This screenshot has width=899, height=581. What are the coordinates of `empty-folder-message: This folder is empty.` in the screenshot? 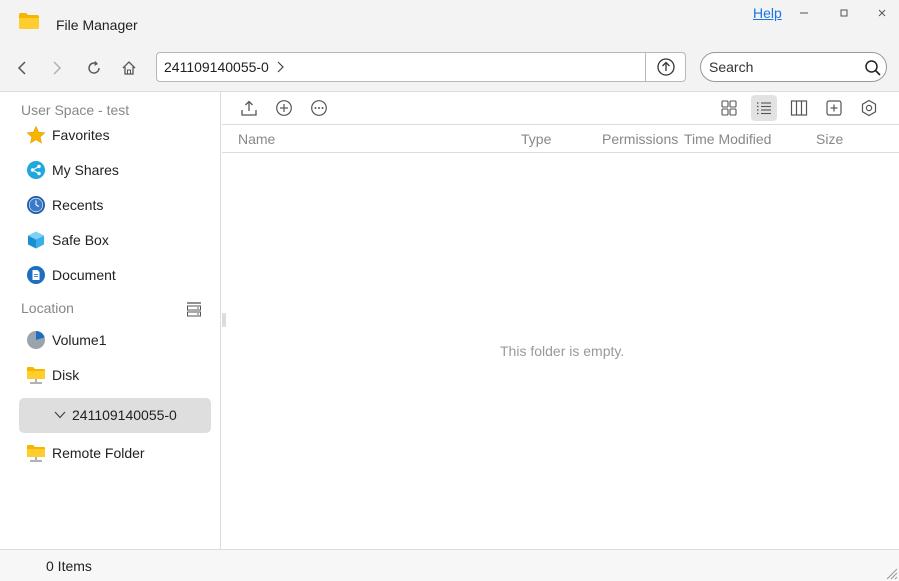 It's located at (562, 351).